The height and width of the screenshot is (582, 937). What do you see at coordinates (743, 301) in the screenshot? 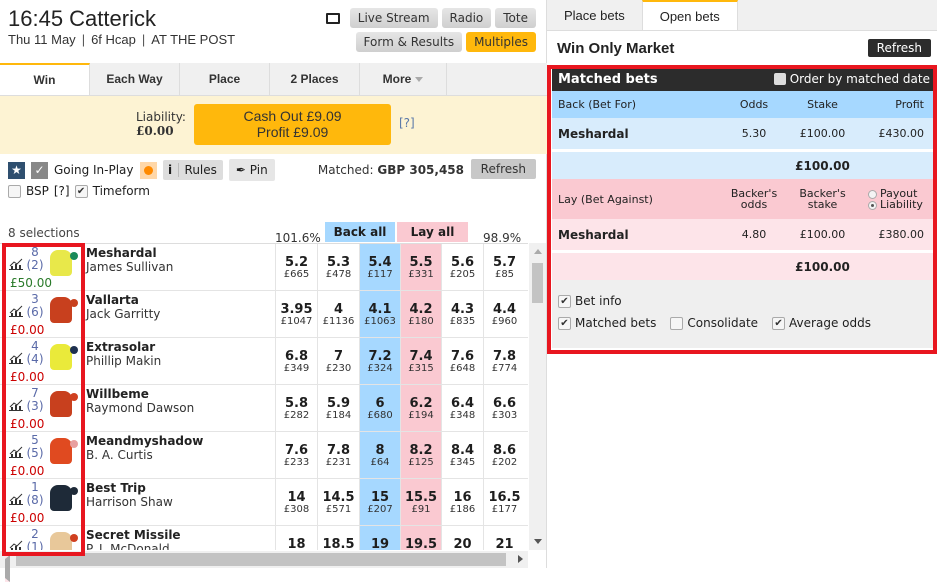
I see `bet-info-option: ✔ Bet info` at bounding box center [743, 301].